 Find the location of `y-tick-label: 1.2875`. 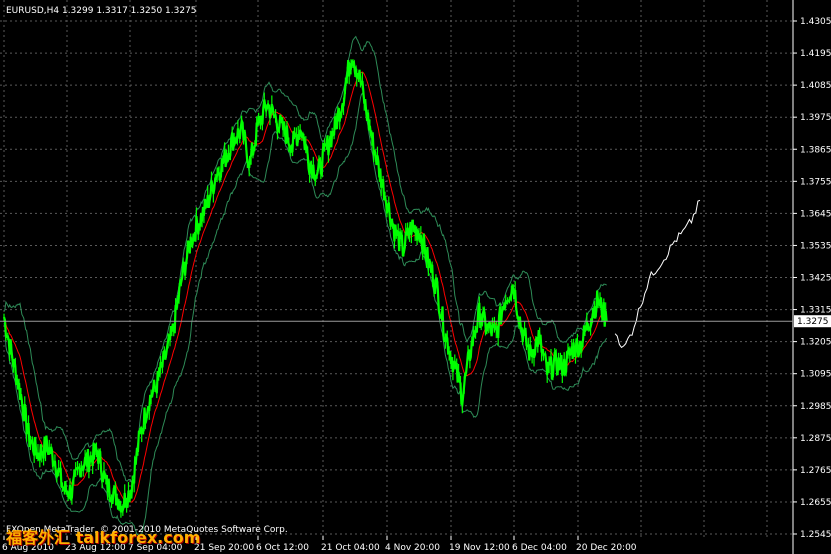

y-tick-label: 1.2875 is located at coordinates (815, 439).